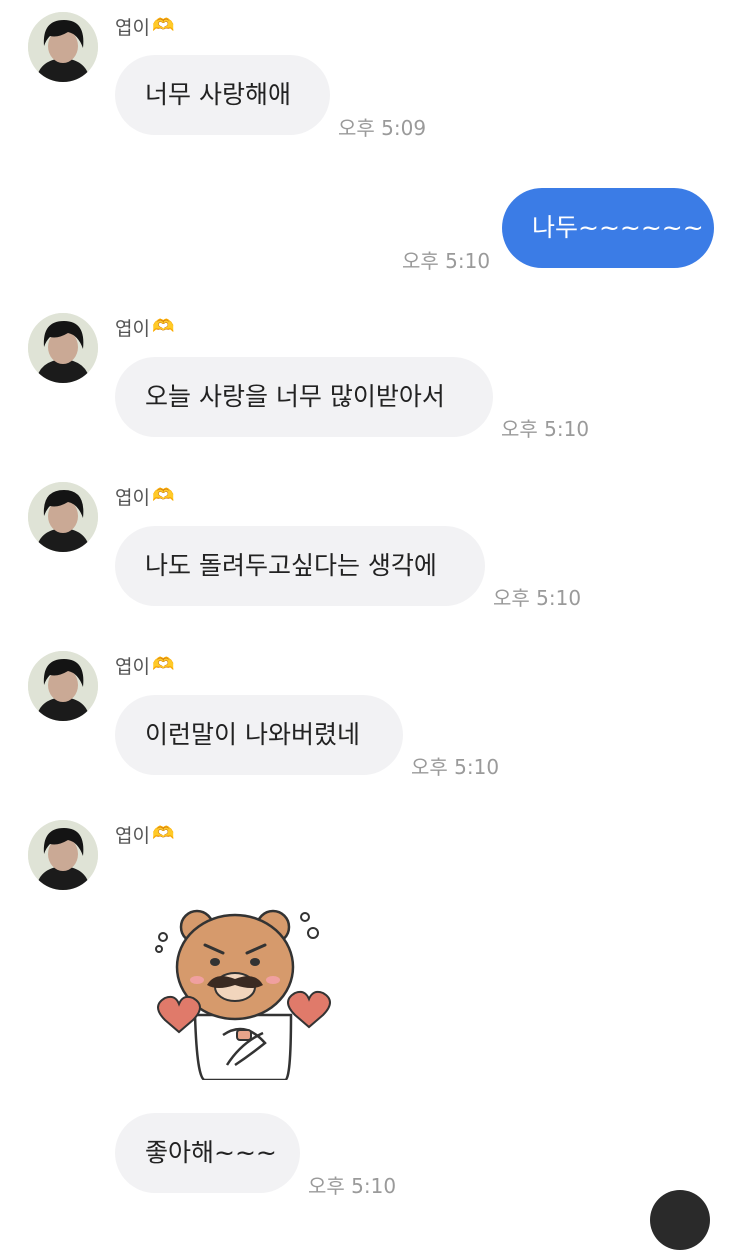 The image size is (743, 1250). I want to click on scroll-to-bottom-button, so click(680, 1220).